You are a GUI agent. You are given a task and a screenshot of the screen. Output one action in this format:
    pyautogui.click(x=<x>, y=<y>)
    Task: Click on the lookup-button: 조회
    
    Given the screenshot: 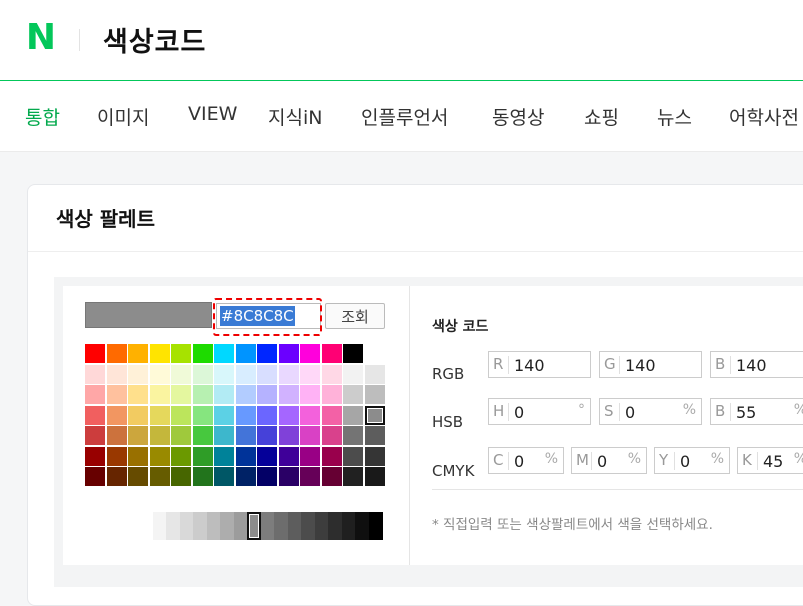 What is the action you would take?
    pyautogui.click(x=355, y=316)
    